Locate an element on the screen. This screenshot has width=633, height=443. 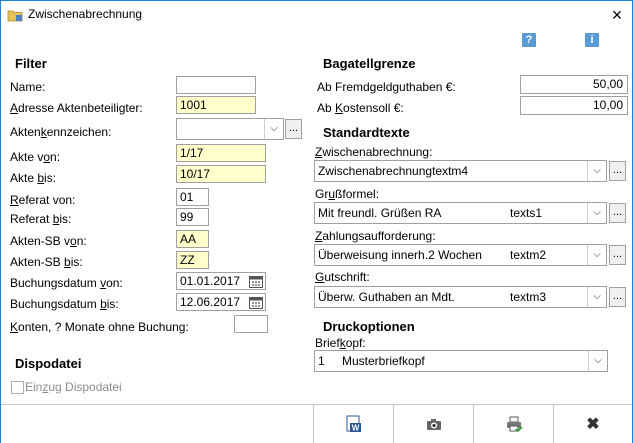
zahlung-combo: Überweisung innerh.2 Wochen textm2 ⌵ is located at coordinates (460, 255).